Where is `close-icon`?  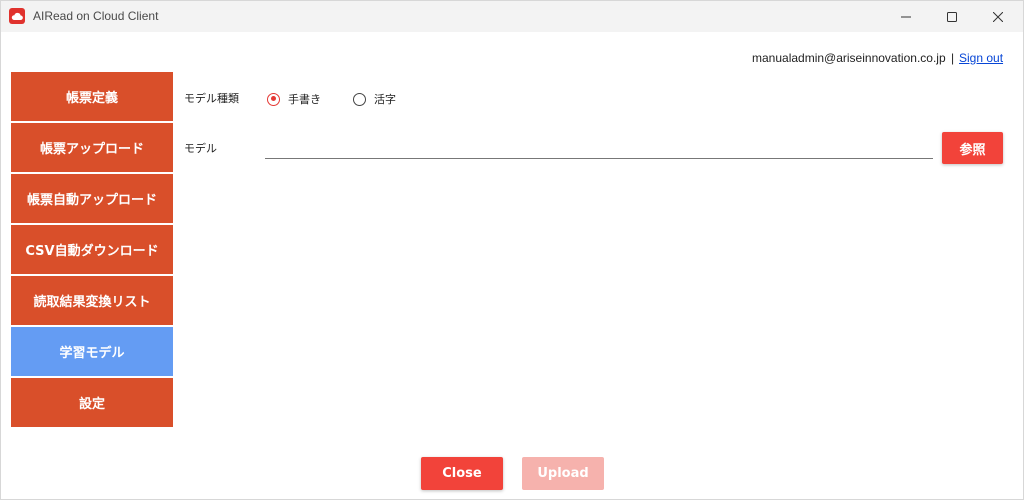
close-icon is located at coordinates (998, 16).